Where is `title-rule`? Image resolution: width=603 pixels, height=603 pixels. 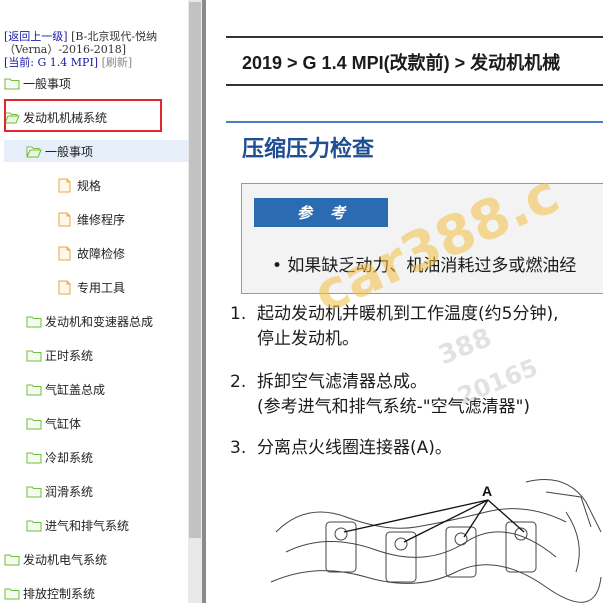 title-rule is located at coordinates (414, 122).